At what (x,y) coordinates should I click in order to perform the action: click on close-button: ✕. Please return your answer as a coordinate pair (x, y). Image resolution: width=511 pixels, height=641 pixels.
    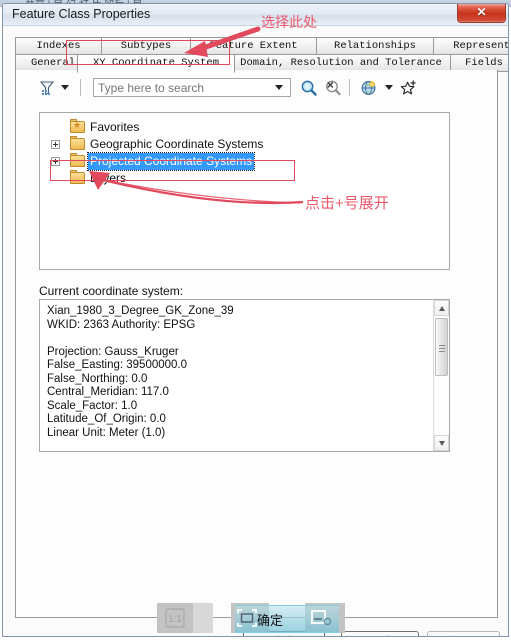
    Looking at the image, I should click on (481, 13).